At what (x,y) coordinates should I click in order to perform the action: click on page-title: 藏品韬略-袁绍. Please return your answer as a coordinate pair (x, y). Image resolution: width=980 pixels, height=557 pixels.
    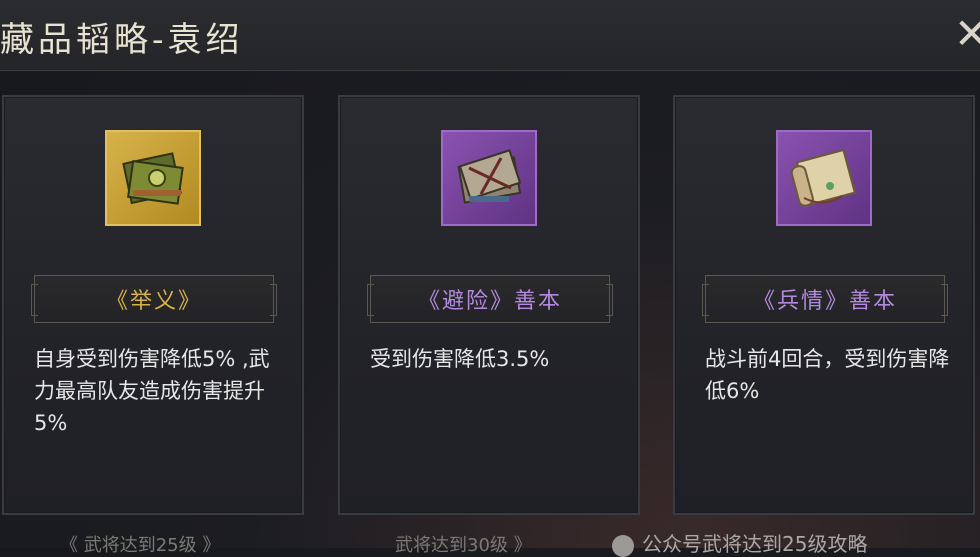
    Looking at the image, I should click on (122, 40).